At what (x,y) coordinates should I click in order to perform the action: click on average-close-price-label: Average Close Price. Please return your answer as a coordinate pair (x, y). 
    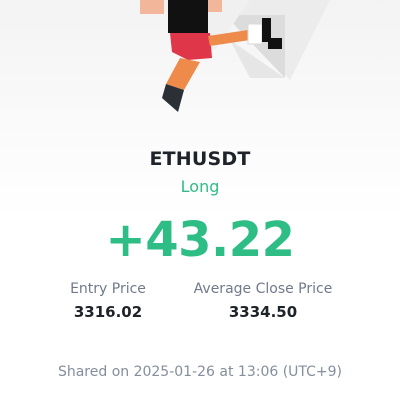
    Looking at the image, I should click on (263, 289).